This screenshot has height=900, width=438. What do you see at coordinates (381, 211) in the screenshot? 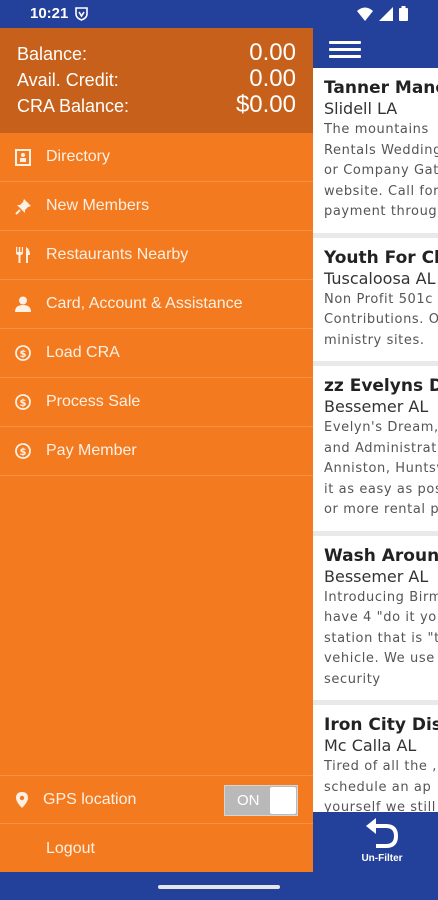
I see `listing-description-line: payment through` at bounding box center [381, 211].